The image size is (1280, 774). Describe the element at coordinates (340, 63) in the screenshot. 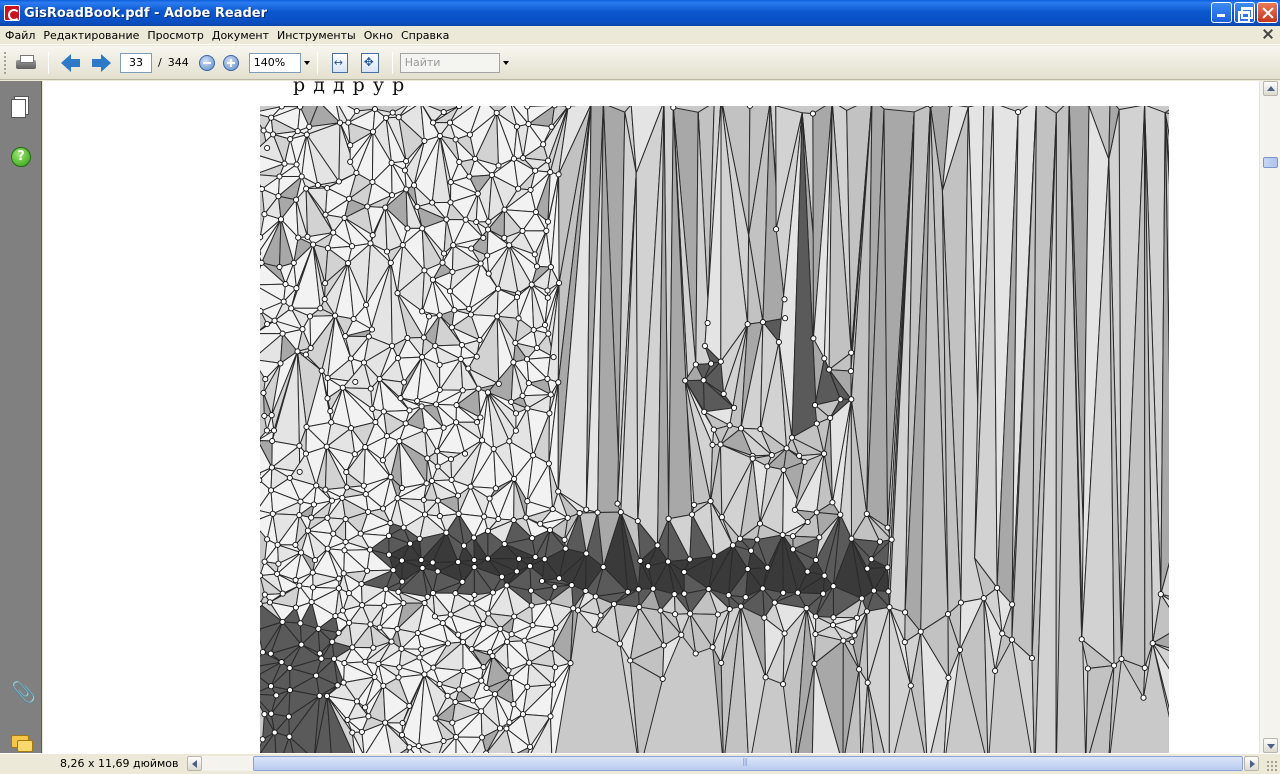

I see `fit-width-button` at that location.